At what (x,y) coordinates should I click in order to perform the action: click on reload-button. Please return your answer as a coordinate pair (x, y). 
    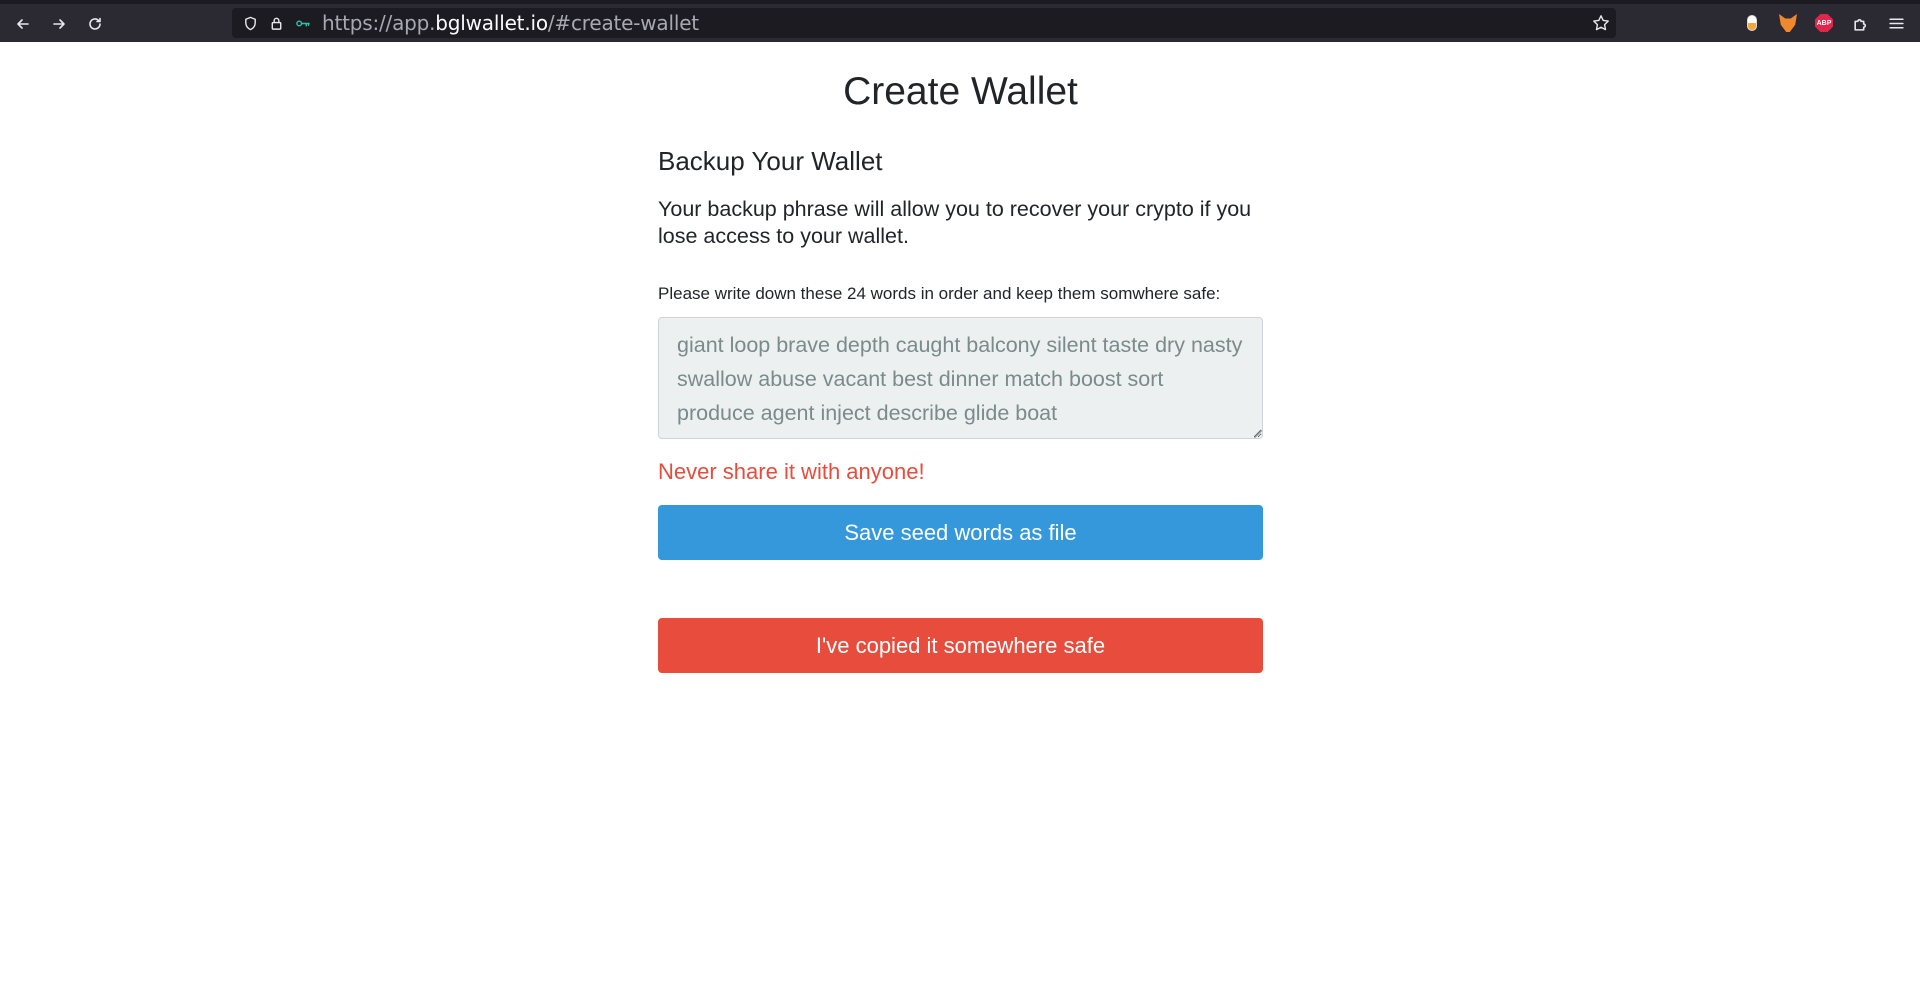
    Looking at the image, I should click on (95, 24).